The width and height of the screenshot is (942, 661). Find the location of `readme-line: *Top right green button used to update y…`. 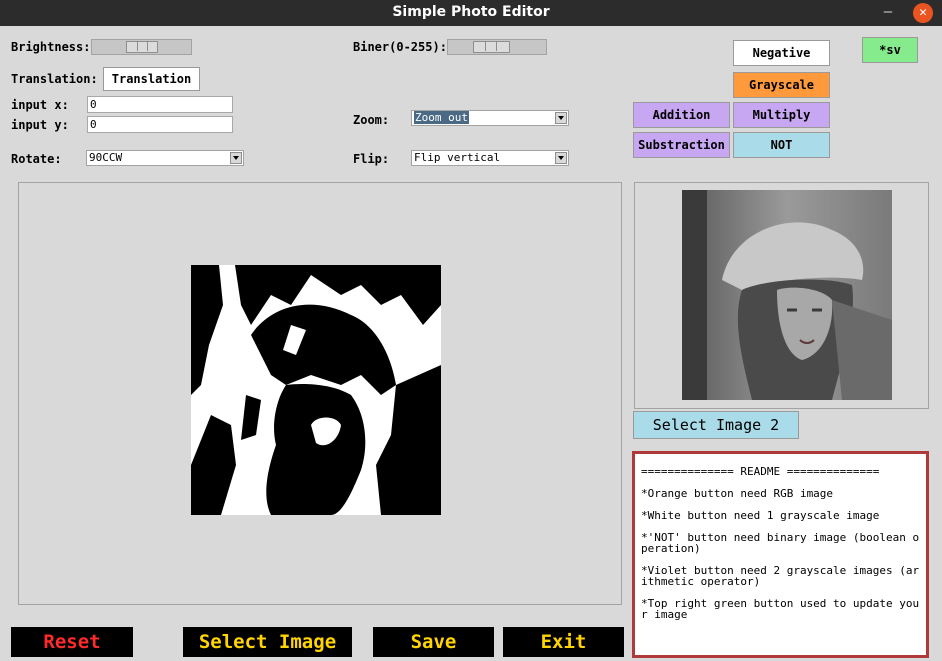

readme-line: *Top right green button used to update y… is located at coordinates (780, 609).